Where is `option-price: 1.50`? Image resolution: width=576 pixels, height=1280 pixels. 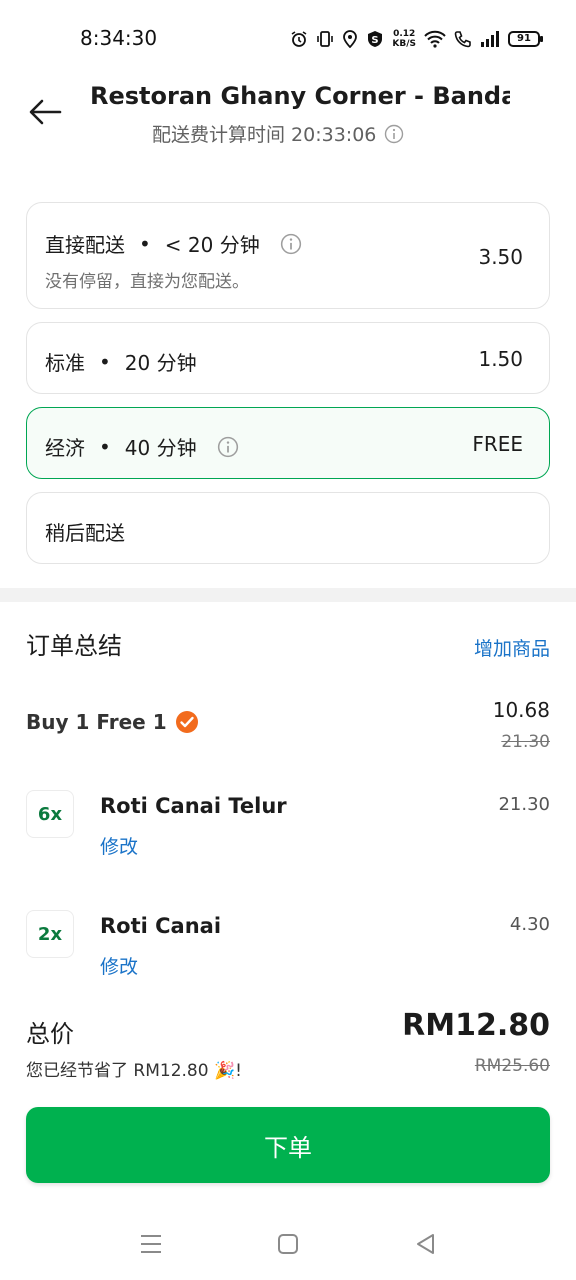
option-price: 1.50 is located at coordinates (500, 359).